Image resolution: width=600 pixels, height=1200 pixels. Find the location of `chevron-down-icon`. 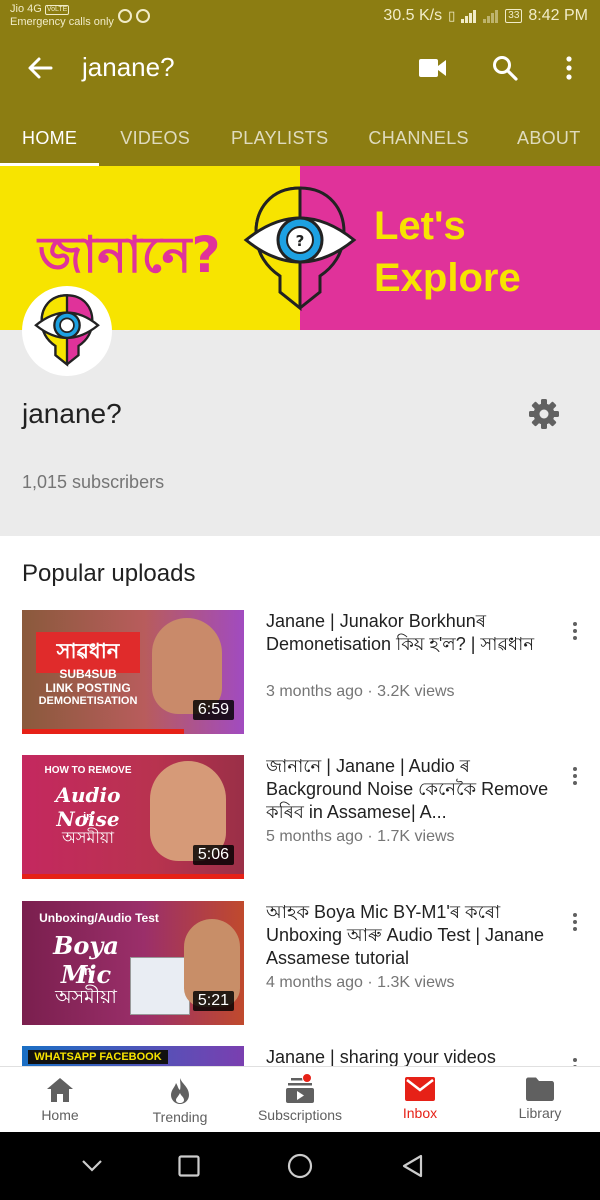

chevron-down-icon is located at coordinates (92, 1166).